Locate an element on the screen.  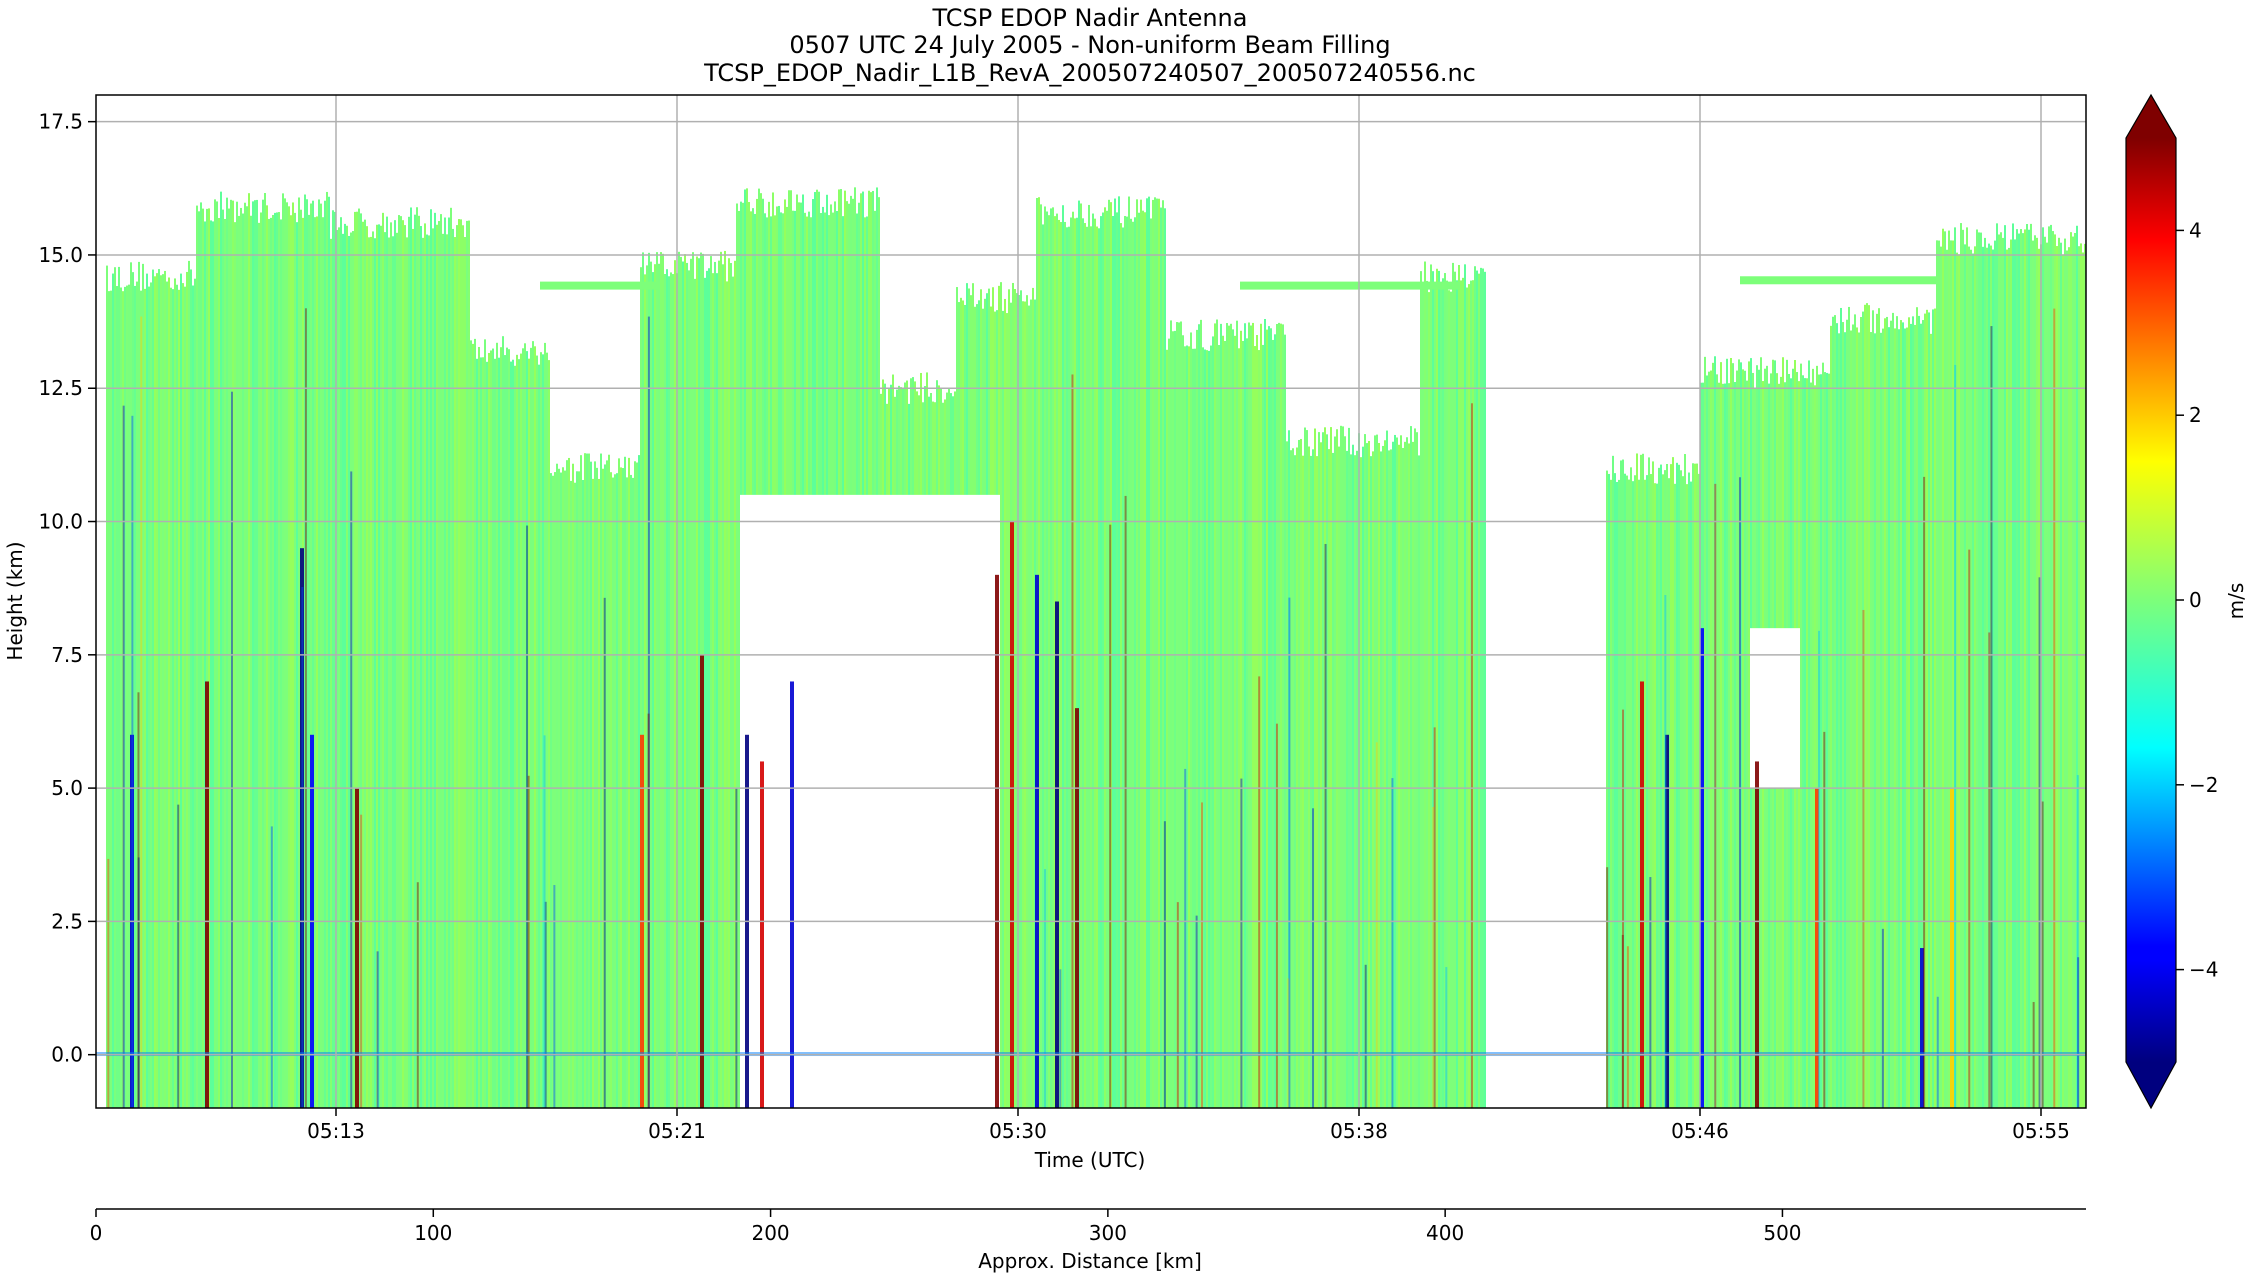
colorbar-ticks: −4 −2 0 2 4 is located at coordinates (2197, 600).